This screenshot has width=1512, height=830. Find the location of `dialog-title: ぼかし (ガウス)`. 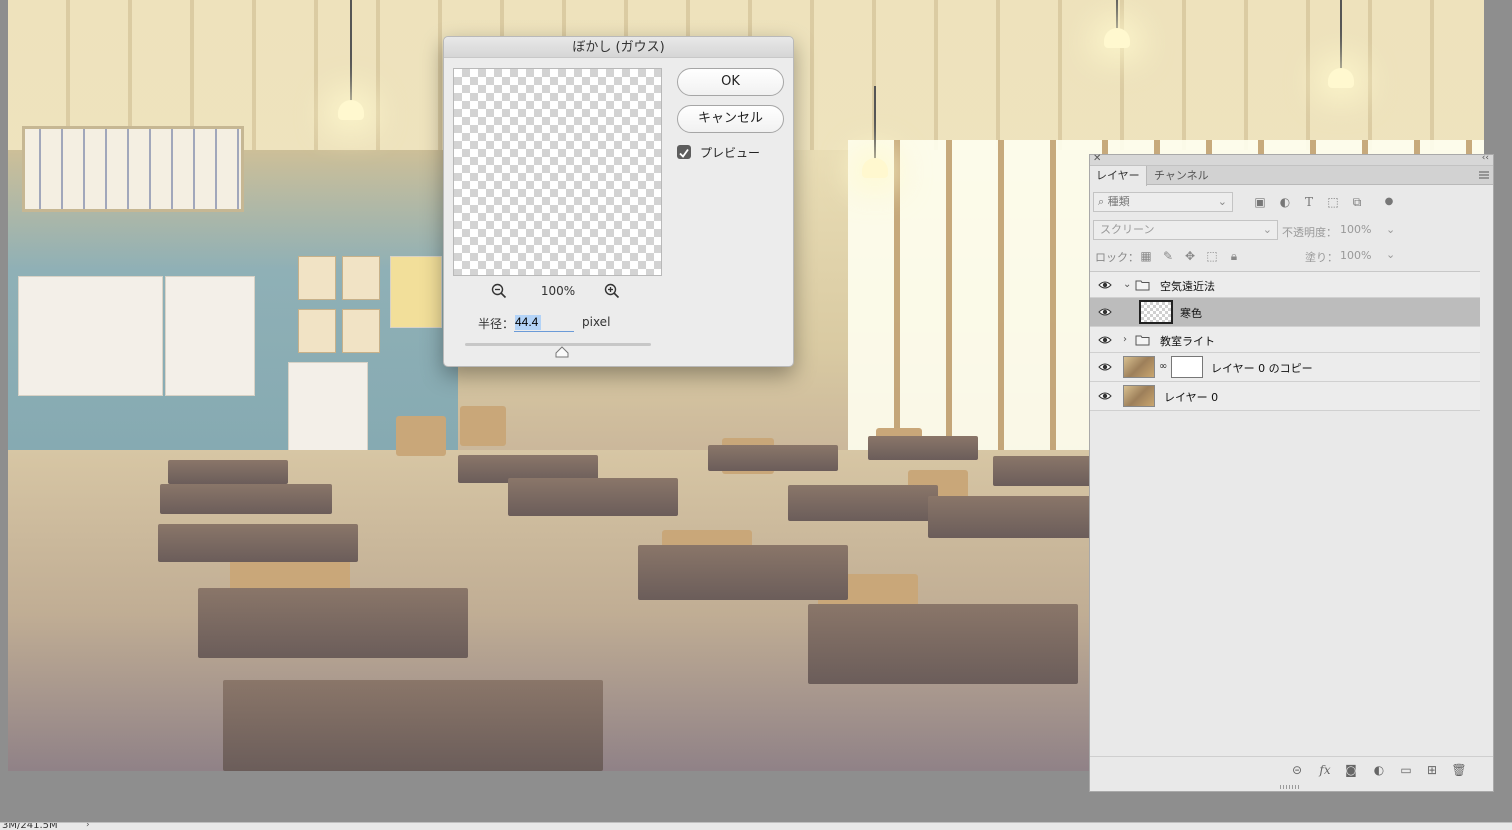

dialog-title: ぼかし (ガウス) is located at coordinates (618, 47).